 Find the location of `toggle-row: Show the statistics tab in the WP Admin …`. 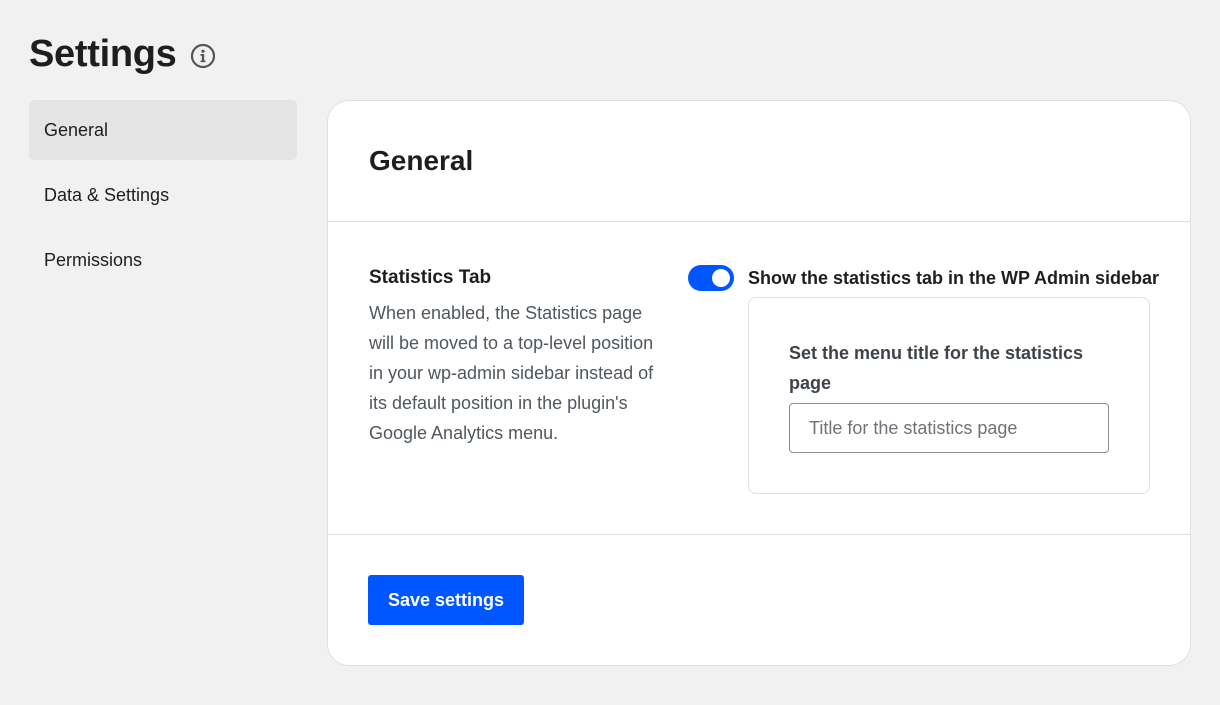

toggle-row: Show the statistics tab in the WP Admin … is located at coordinates (923, 278).